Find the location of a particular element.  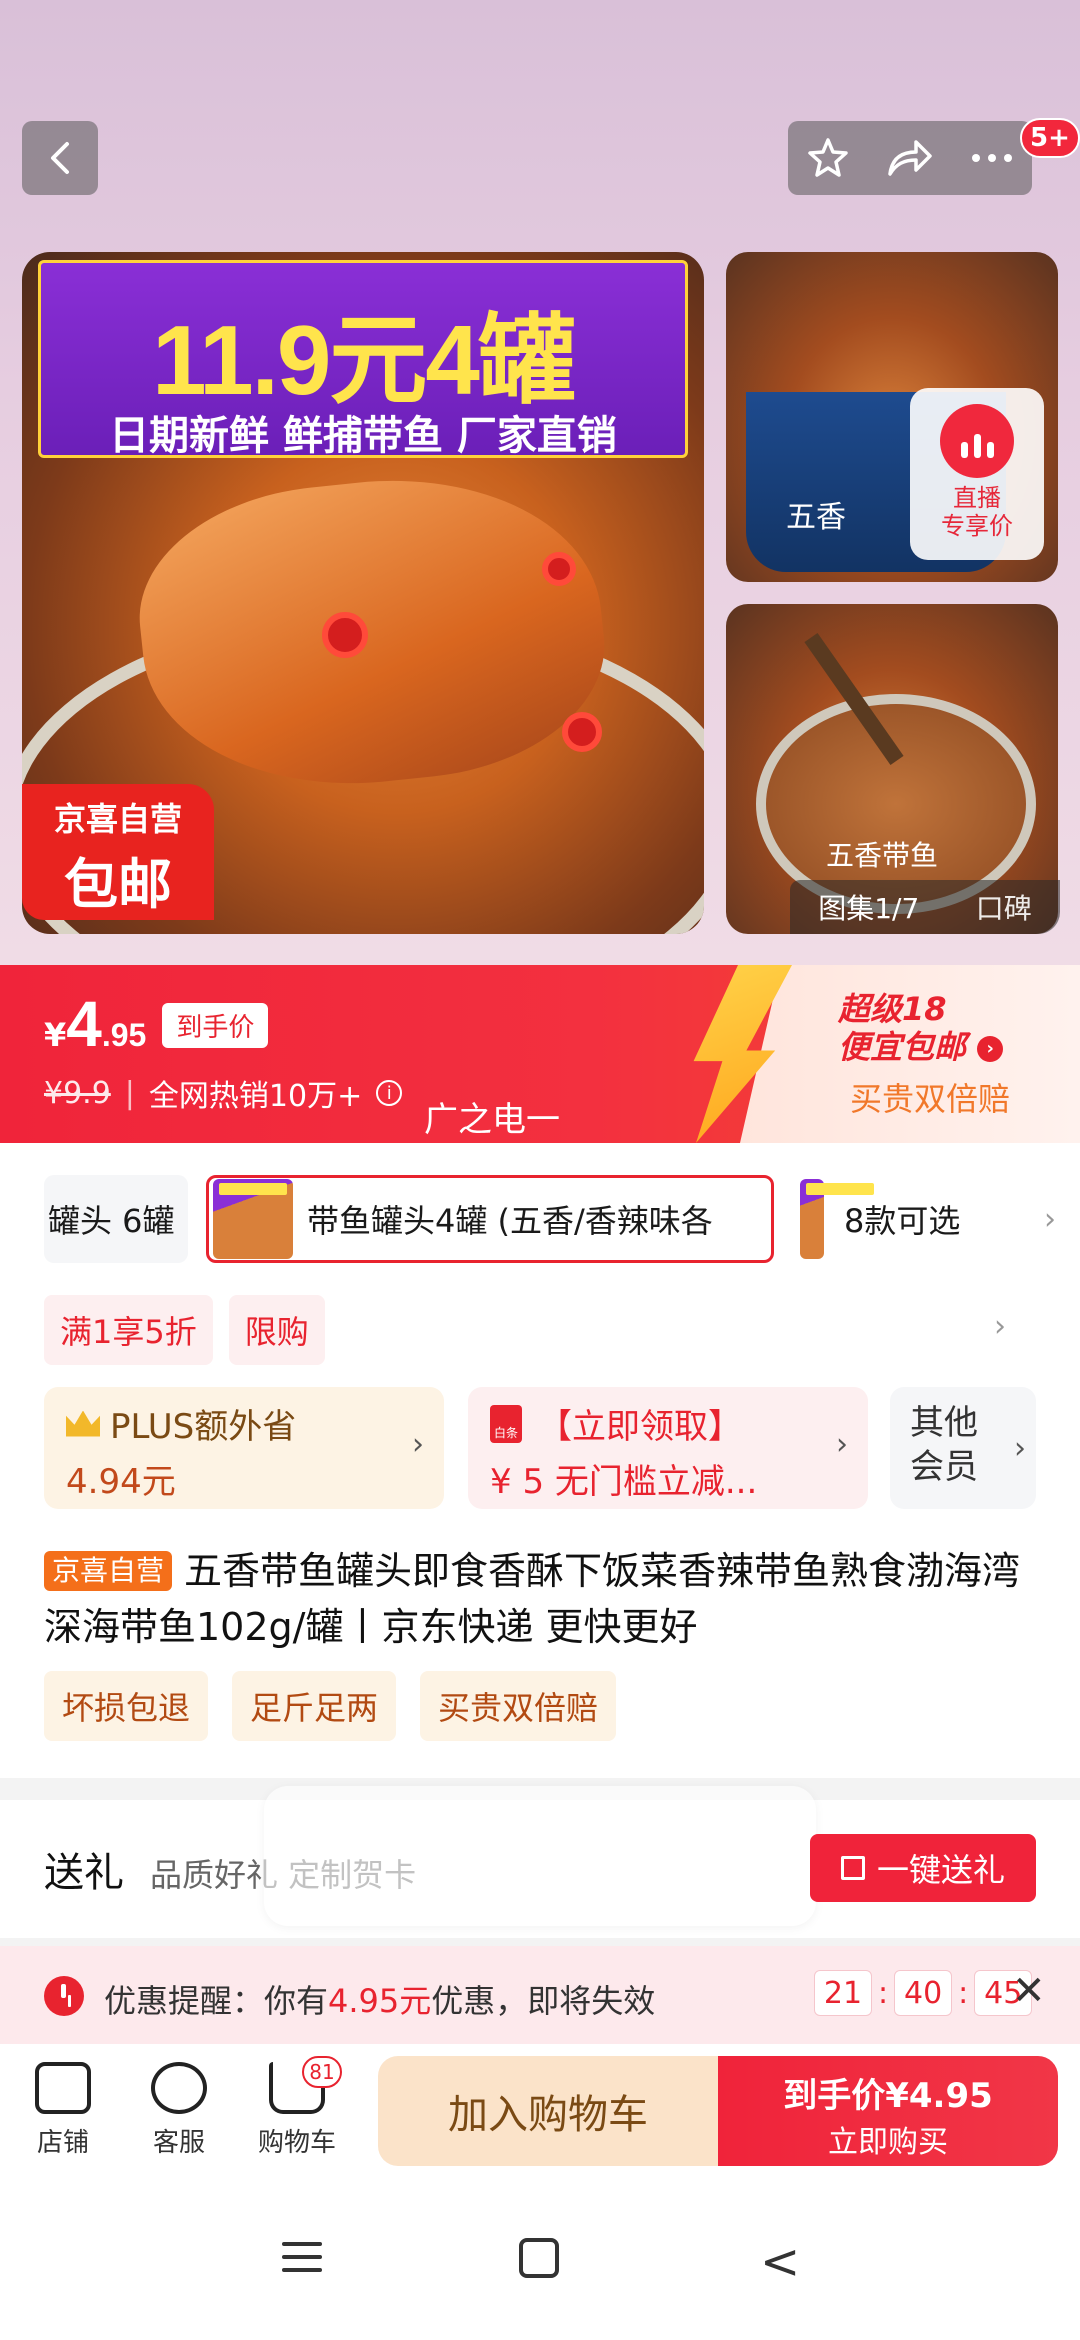

buy-now-button: 到手价¥4.95 立即购买 is located at coordinates (888, 2111).